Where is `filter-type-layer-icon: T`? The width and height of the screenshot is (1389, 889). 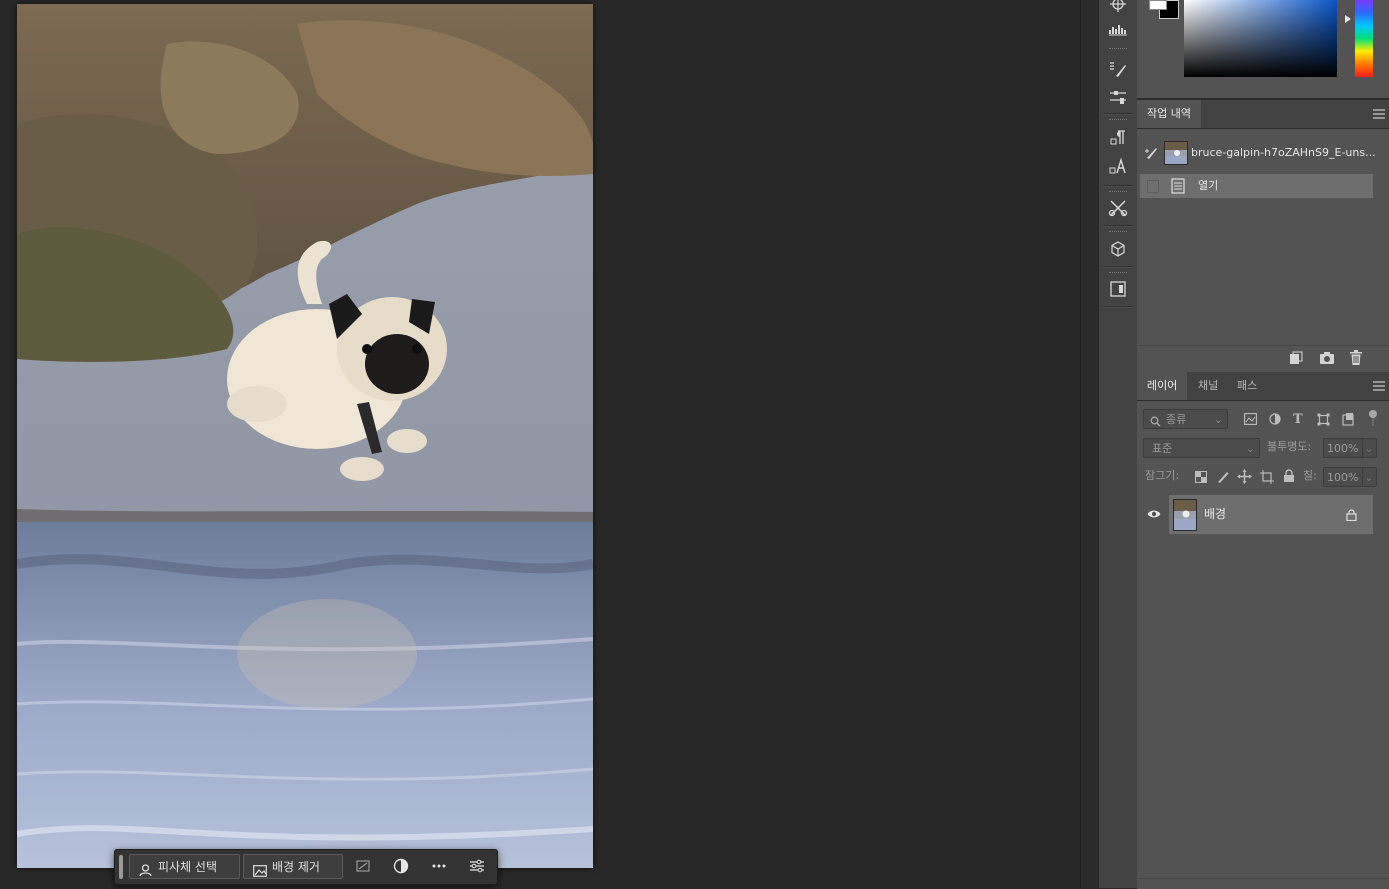
filter-type-layer-icon: T is located at coordinates (1298, 419).